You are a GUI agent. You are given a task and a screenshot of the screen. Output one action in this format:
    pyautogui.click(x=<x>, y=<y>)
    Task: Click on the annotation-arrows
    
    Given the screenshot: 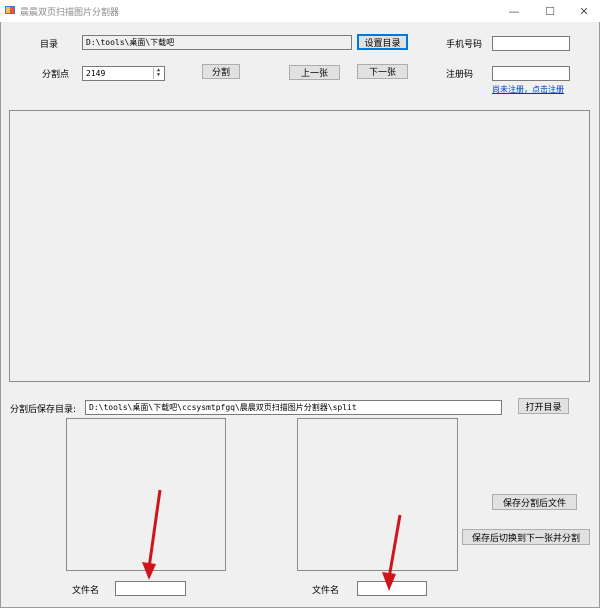 What is the action you would take?
    pyautogui.click(x=272, y=540)
    